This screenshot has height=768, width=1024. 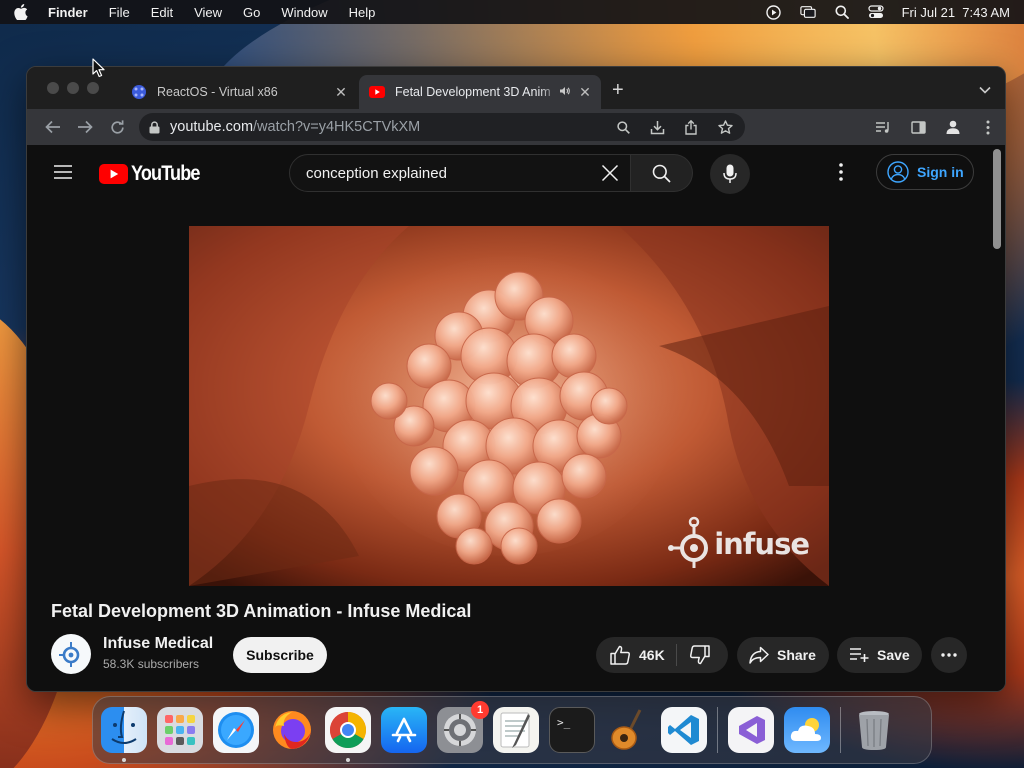 What do you see at coordinates (925, 172) in the screenshot?
I see `sign-in-button: Sign in` at bounding box center [925, 172].